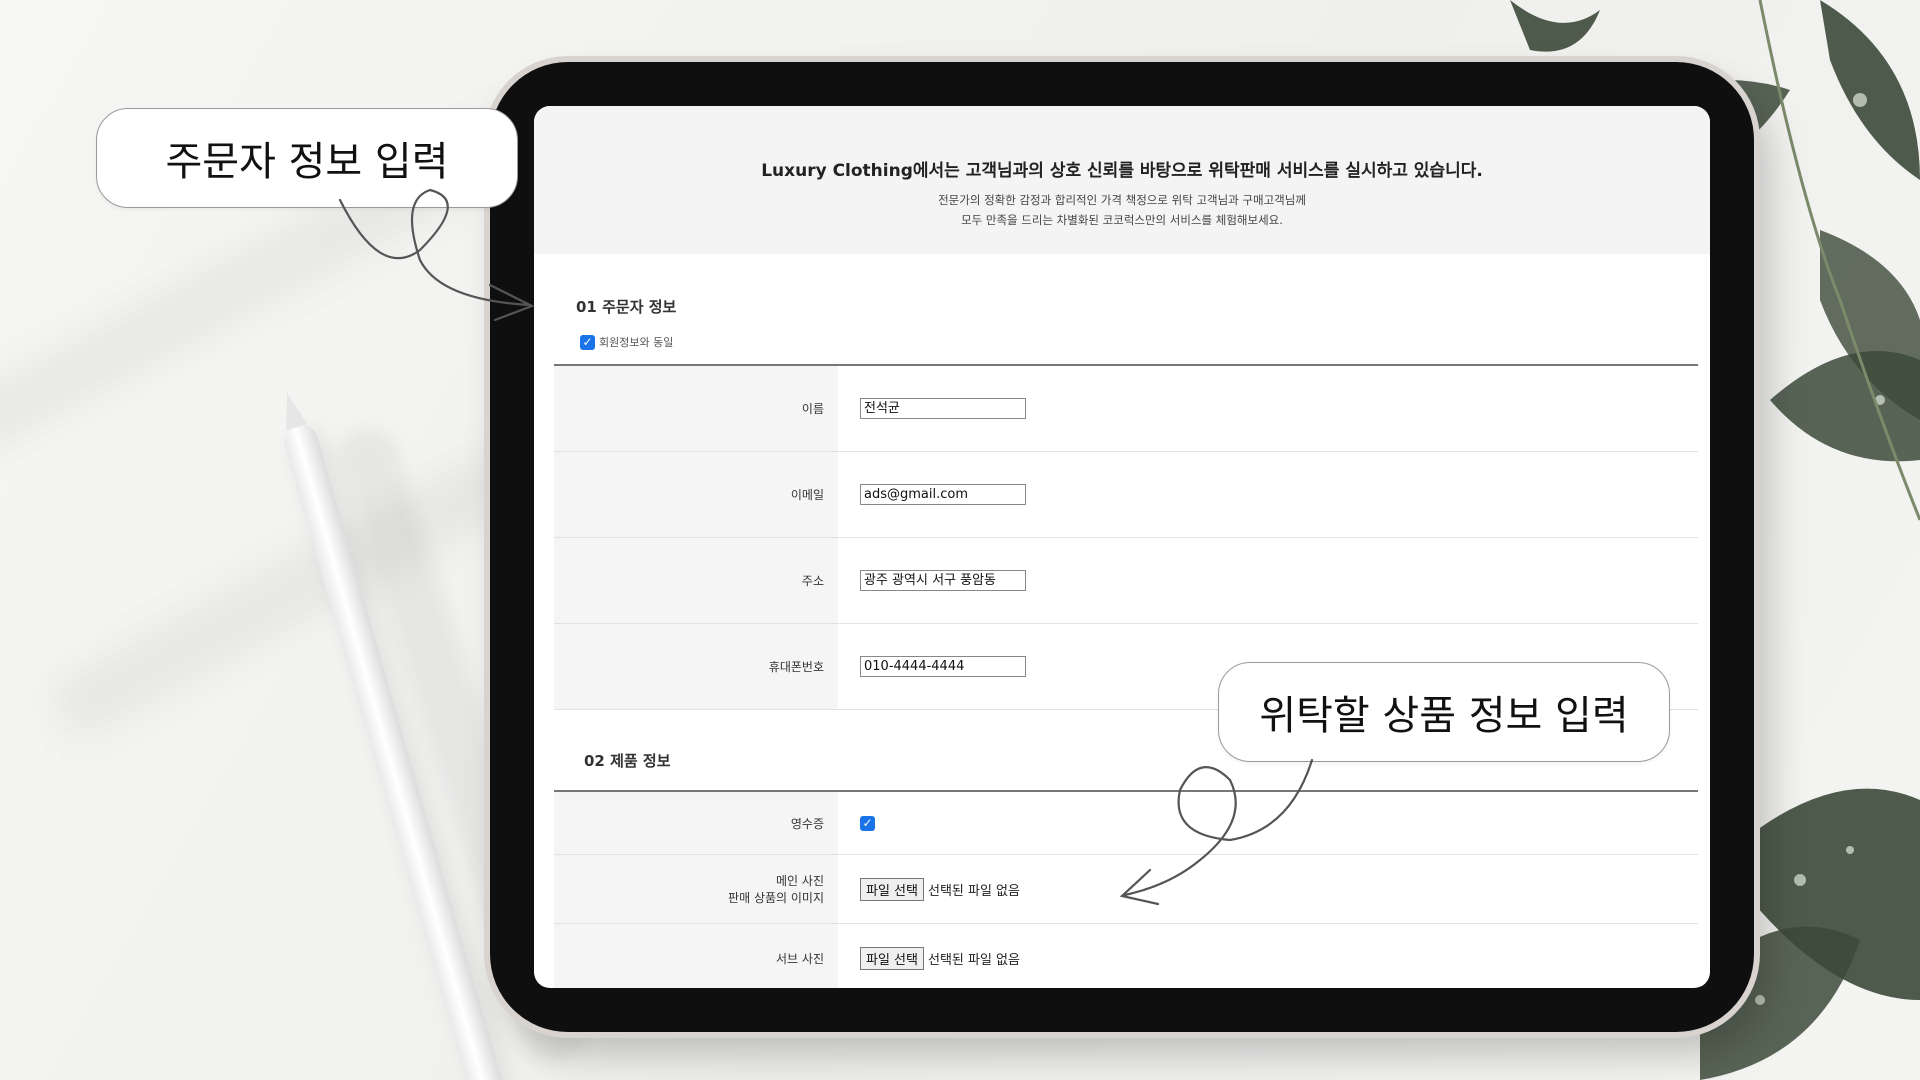 The width and height of the screenshot is (1920, 1080). Describe the element at coordinates (943, 666) in the screenshot. I see `phone-field: 010-4444-4444` at that location.